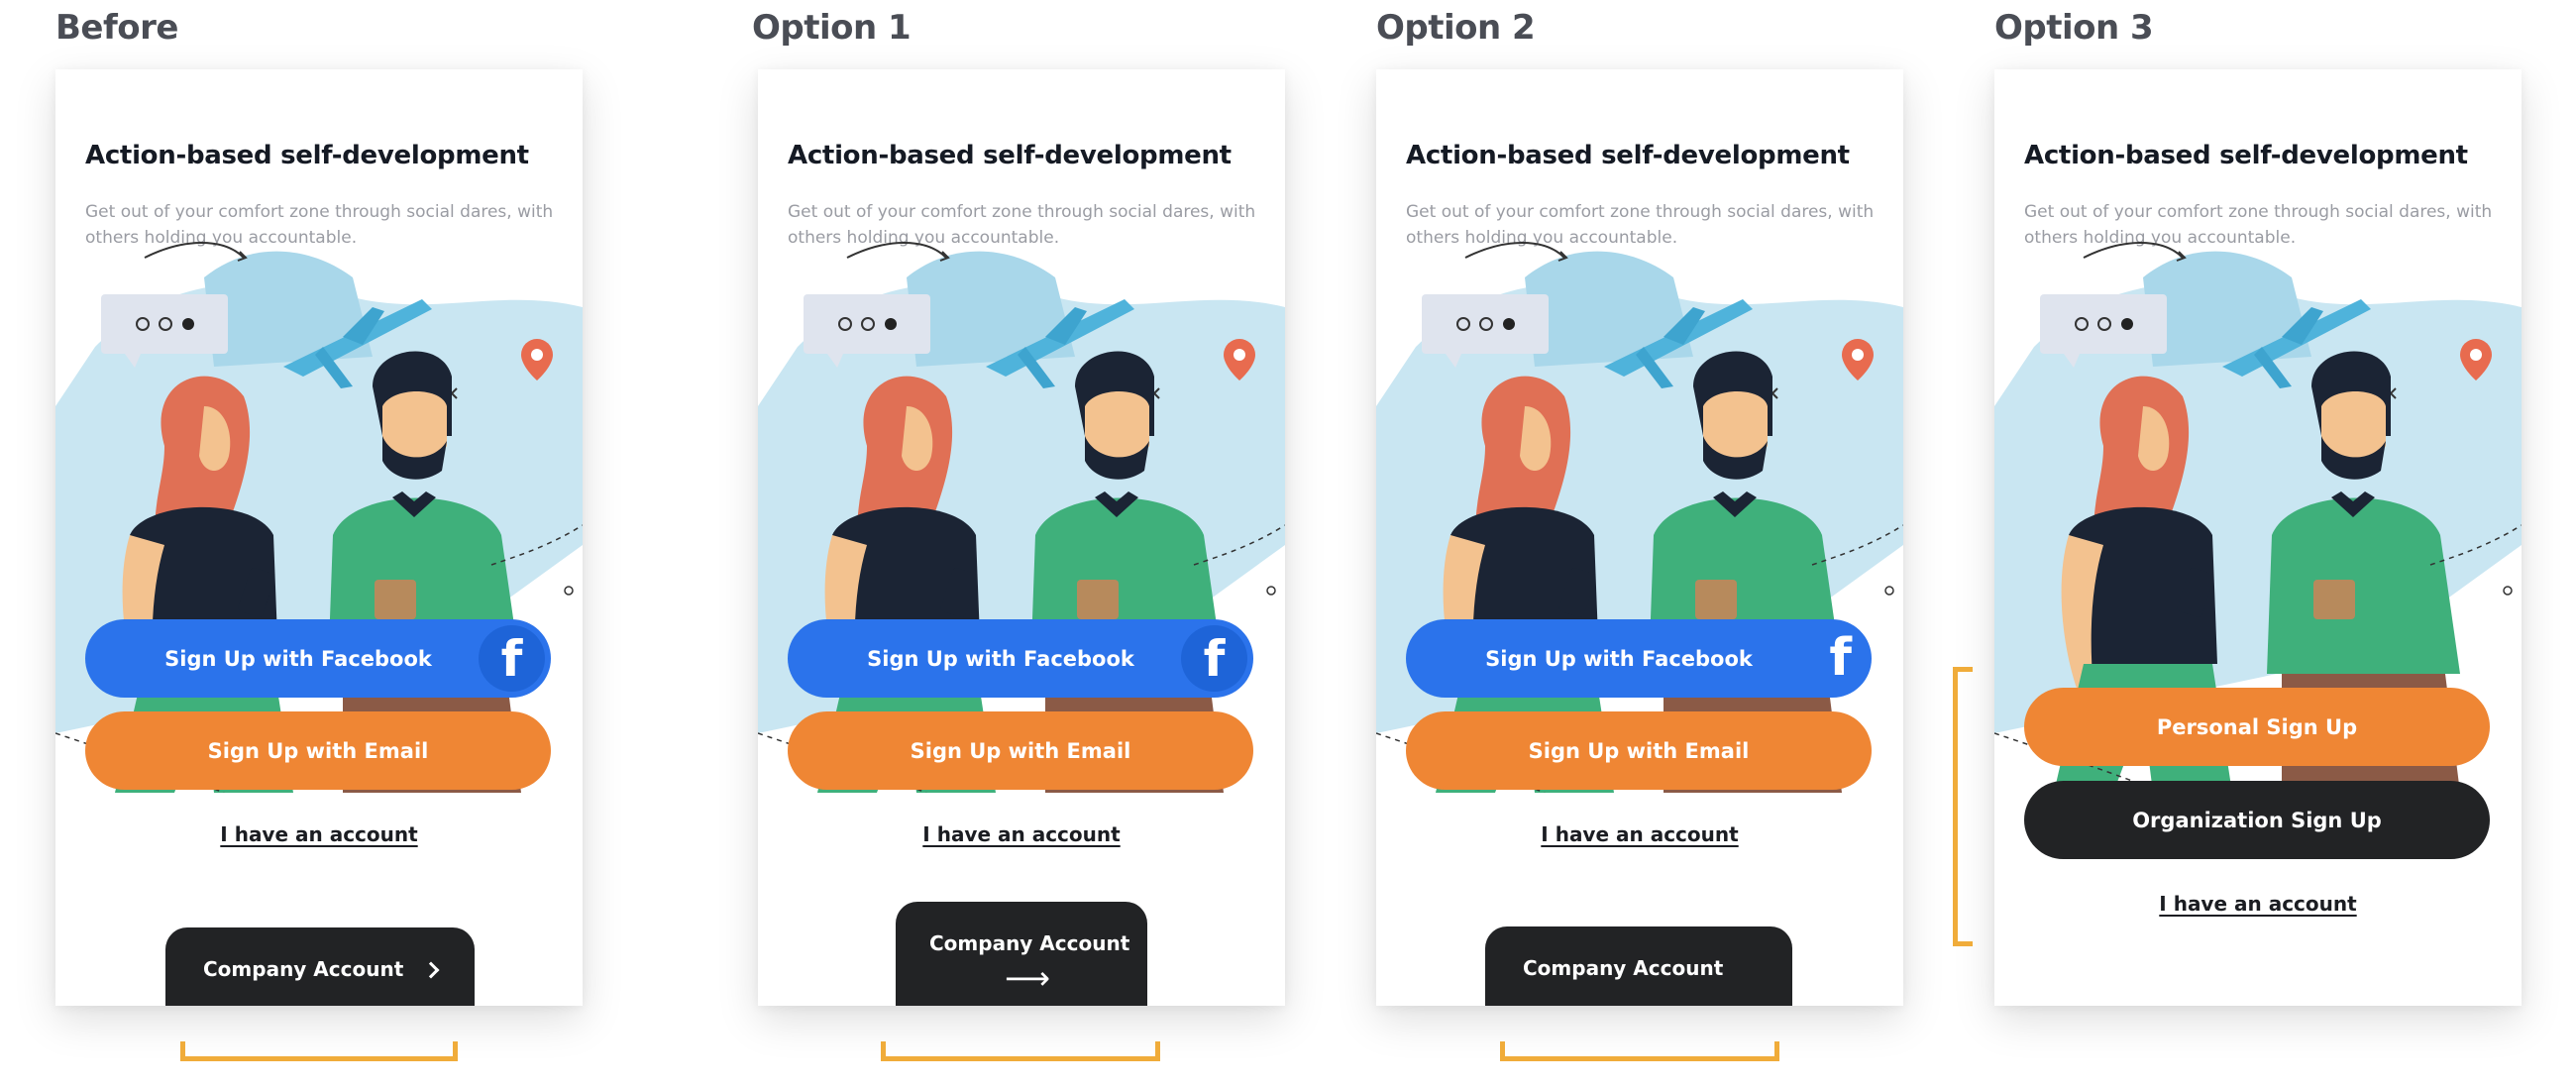  What do you see at coordinates (832, 28) in the screenshot?
I see `variant-label-option-1: Option 1` at bounding box center [832, 28].